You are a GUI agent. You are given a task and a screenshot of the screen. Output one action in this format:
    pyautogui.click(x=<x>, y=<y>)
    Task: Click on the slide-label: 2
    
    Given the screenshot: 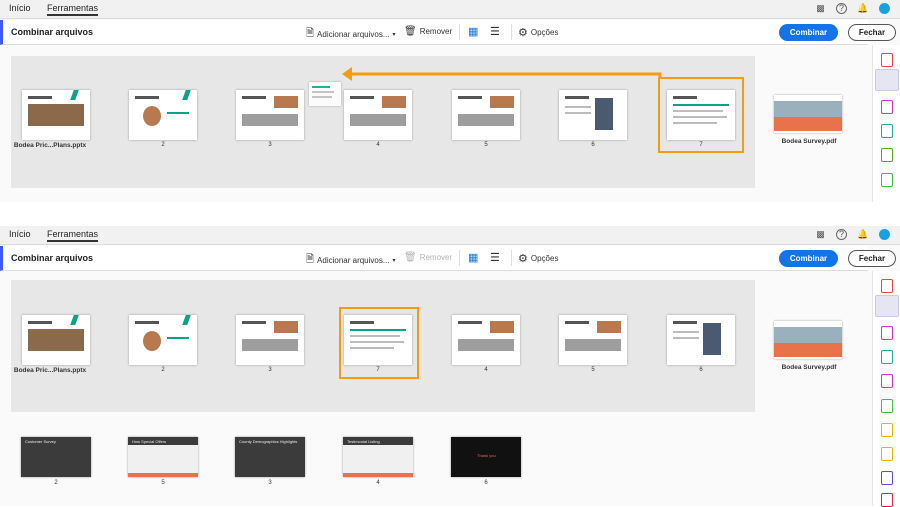 What is the action you would take?
    pyautogui.click(x=56, y=483)
    